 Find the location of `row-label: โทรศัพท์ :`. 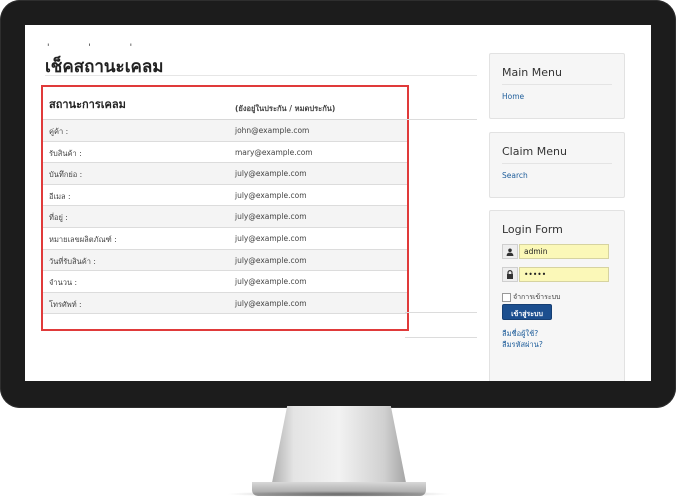

row-label: โทรศัพท์ : is located at coordinates (65, 304).